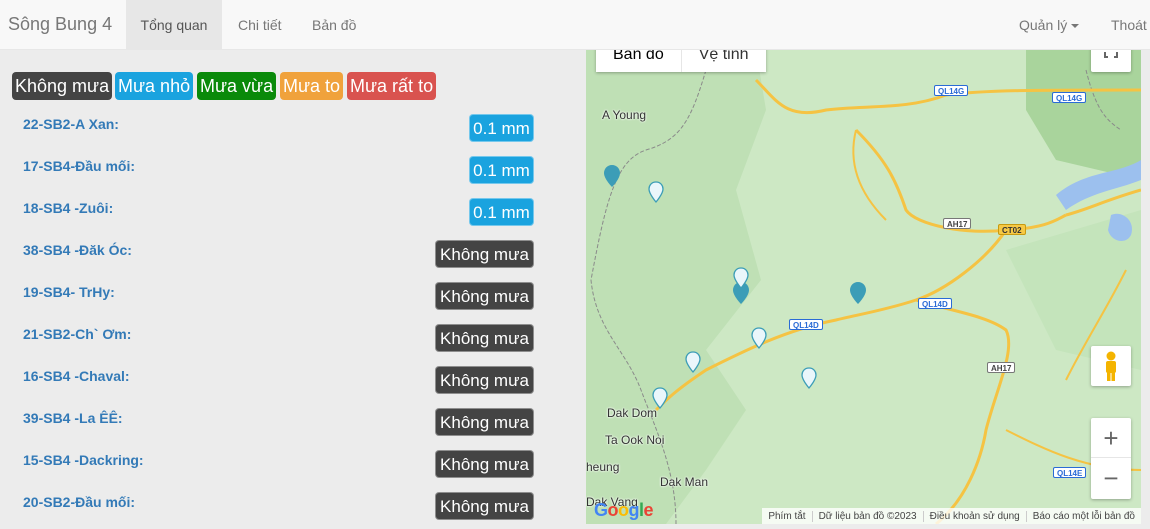  What do you see at coordinates (83, 460) in the screenshot?
I see `station-name: 15-SB4 -Dackring:` at bounding box center [83, 460].